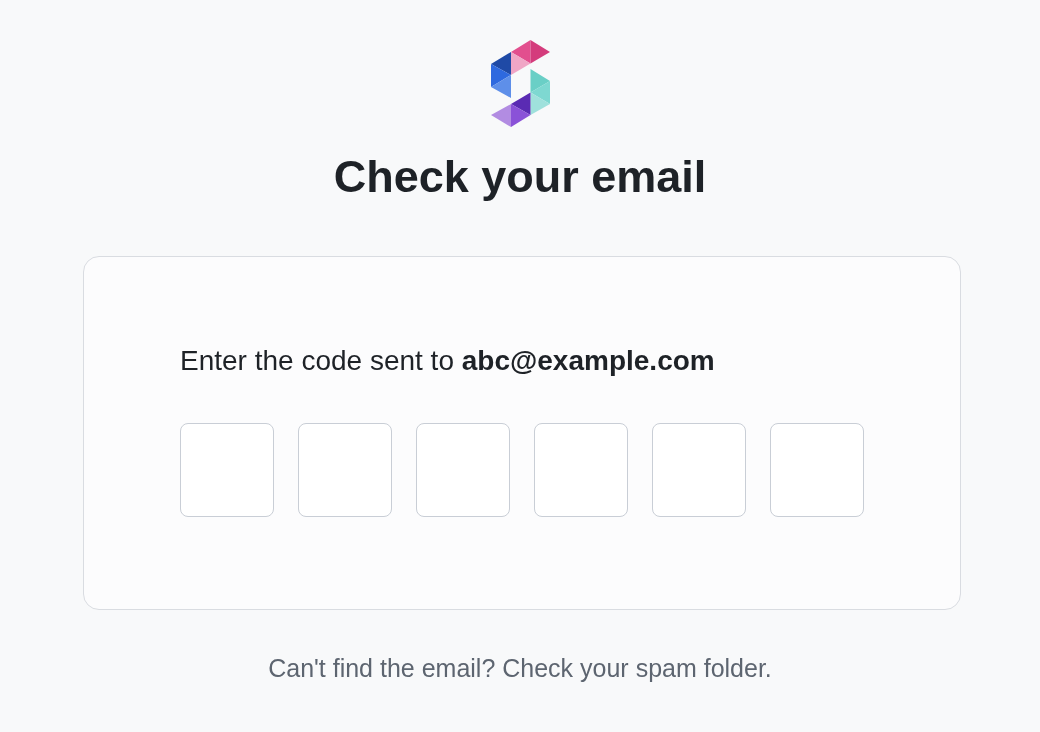 The height and width of the screenshot is (732, 1040). Describe the element at coordinates (520, 177) in the screenshot. I see `page-title: Check your email` at that location.